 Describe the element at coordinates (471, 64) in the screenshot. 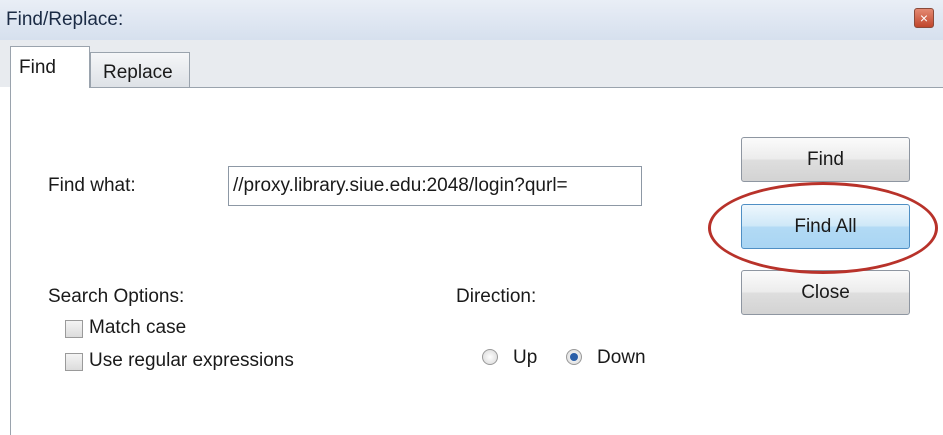

I see `tab-strip: Find Replace` at that location.